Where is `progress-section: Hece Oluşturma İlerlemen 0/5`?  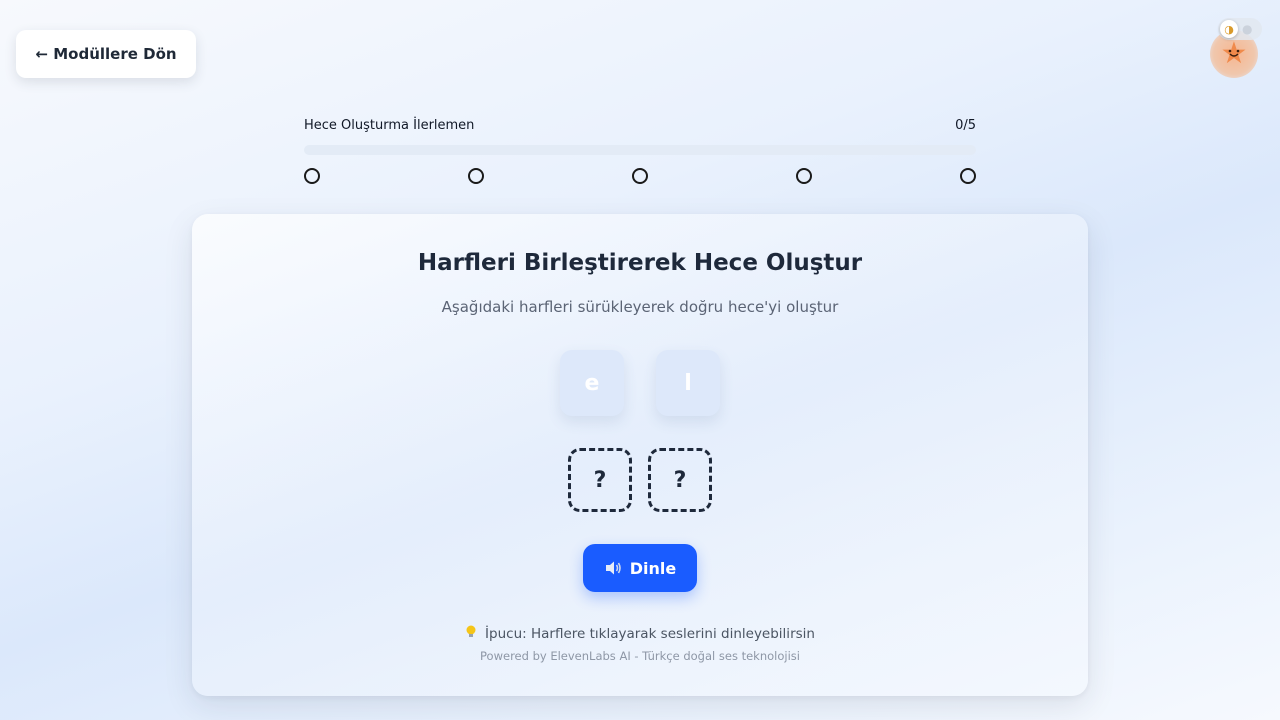 progress-section: Hece Oluşturma İlerlemen 0/5 is located at coordinates (640, 151).